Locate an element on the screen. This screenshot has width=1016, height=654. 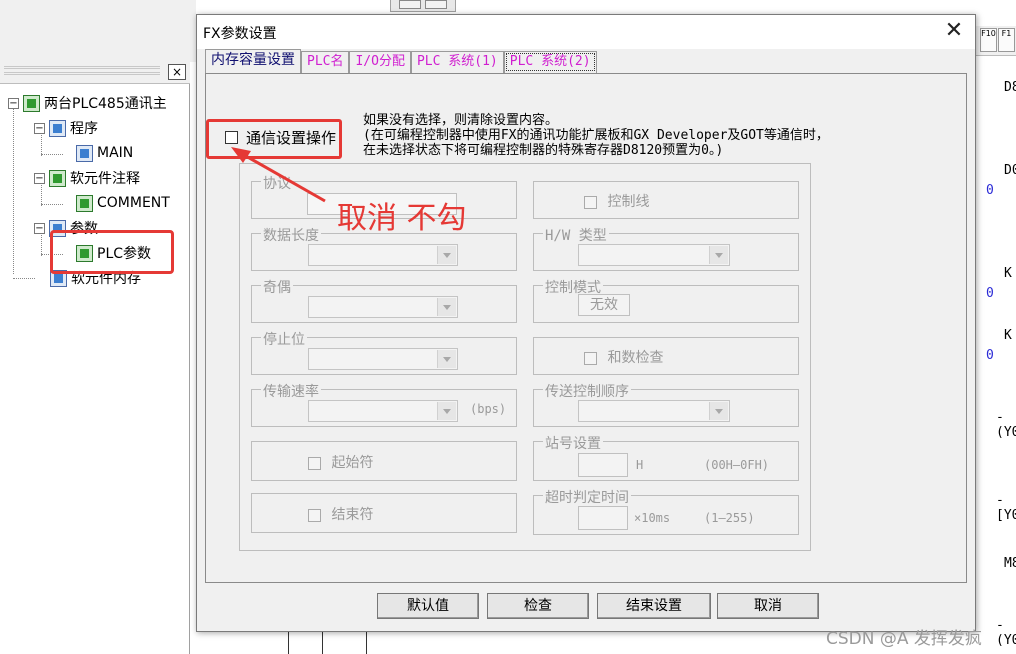
sum-check-row: 和数检查 is located at coordinates (623, 357).